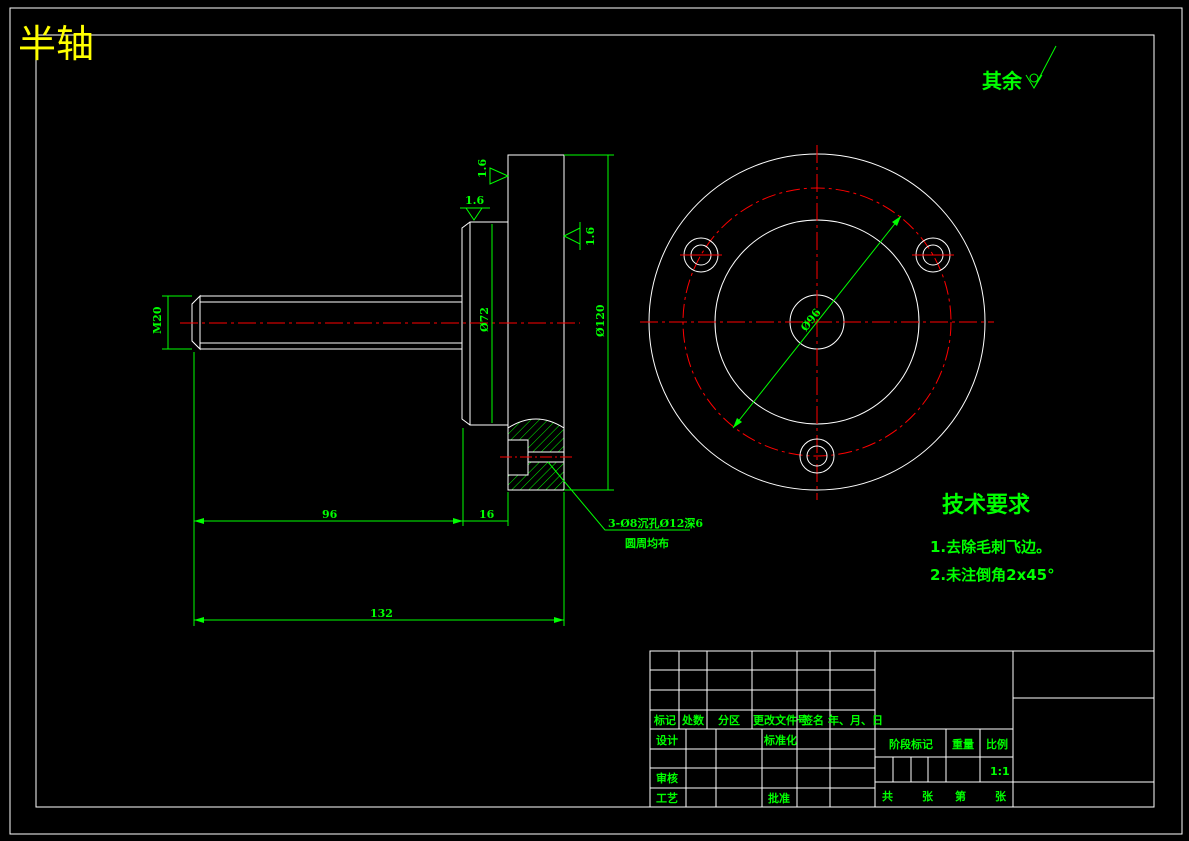 This screenshot has height=841, width=1189. Describe the element at coordinates (647, 543) in the screenshot. I see `hole-note-2: 圆周均布` at that location.